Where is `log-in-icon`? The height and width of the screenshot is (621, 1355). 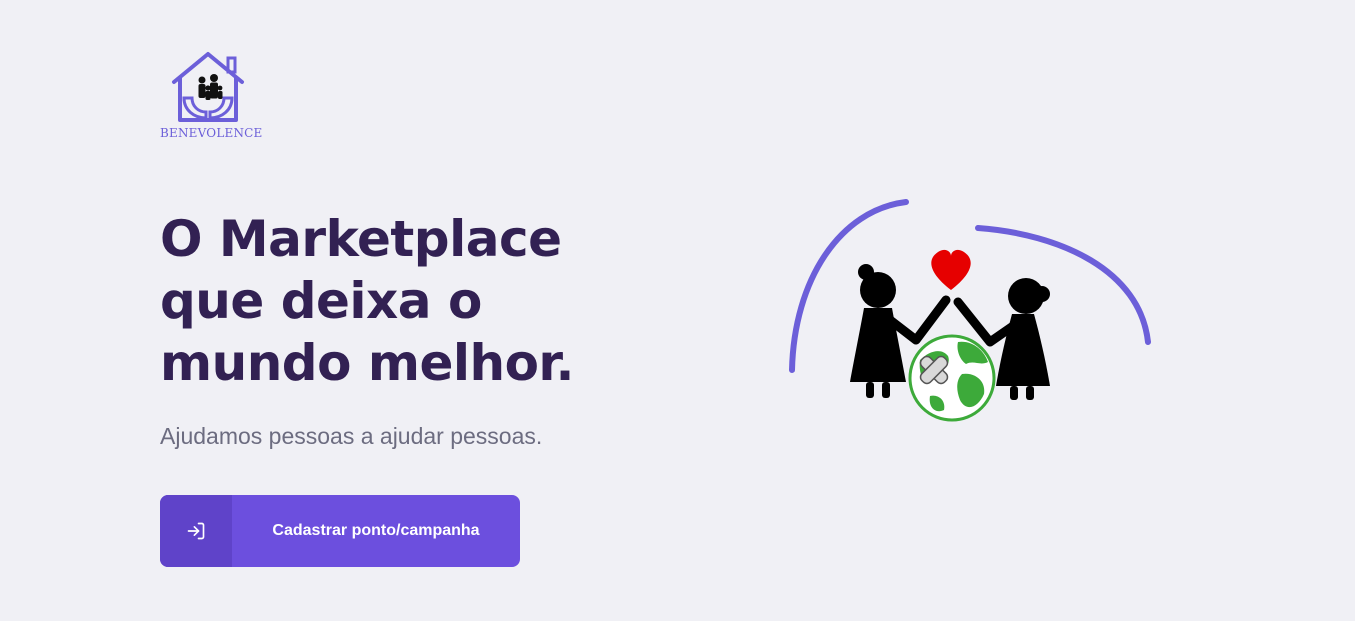 log-in-icon is located at coordinates (196, 531).